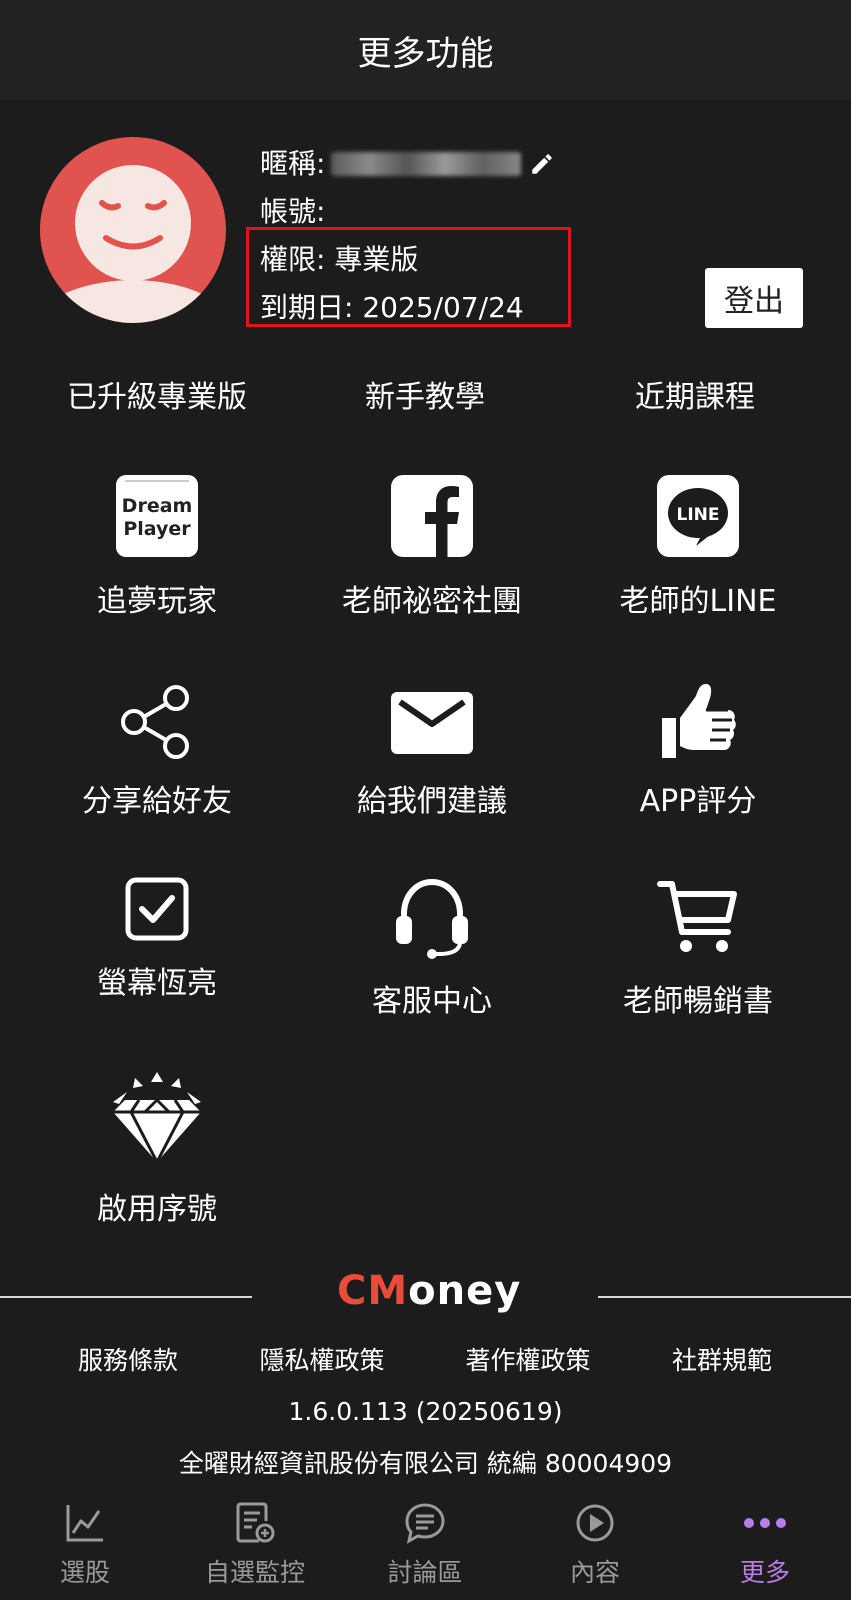 The width and height of the screenshot is (851, 1600). I want to click on feature-teacher-books: 老師暢銷書, so click(698, 948).